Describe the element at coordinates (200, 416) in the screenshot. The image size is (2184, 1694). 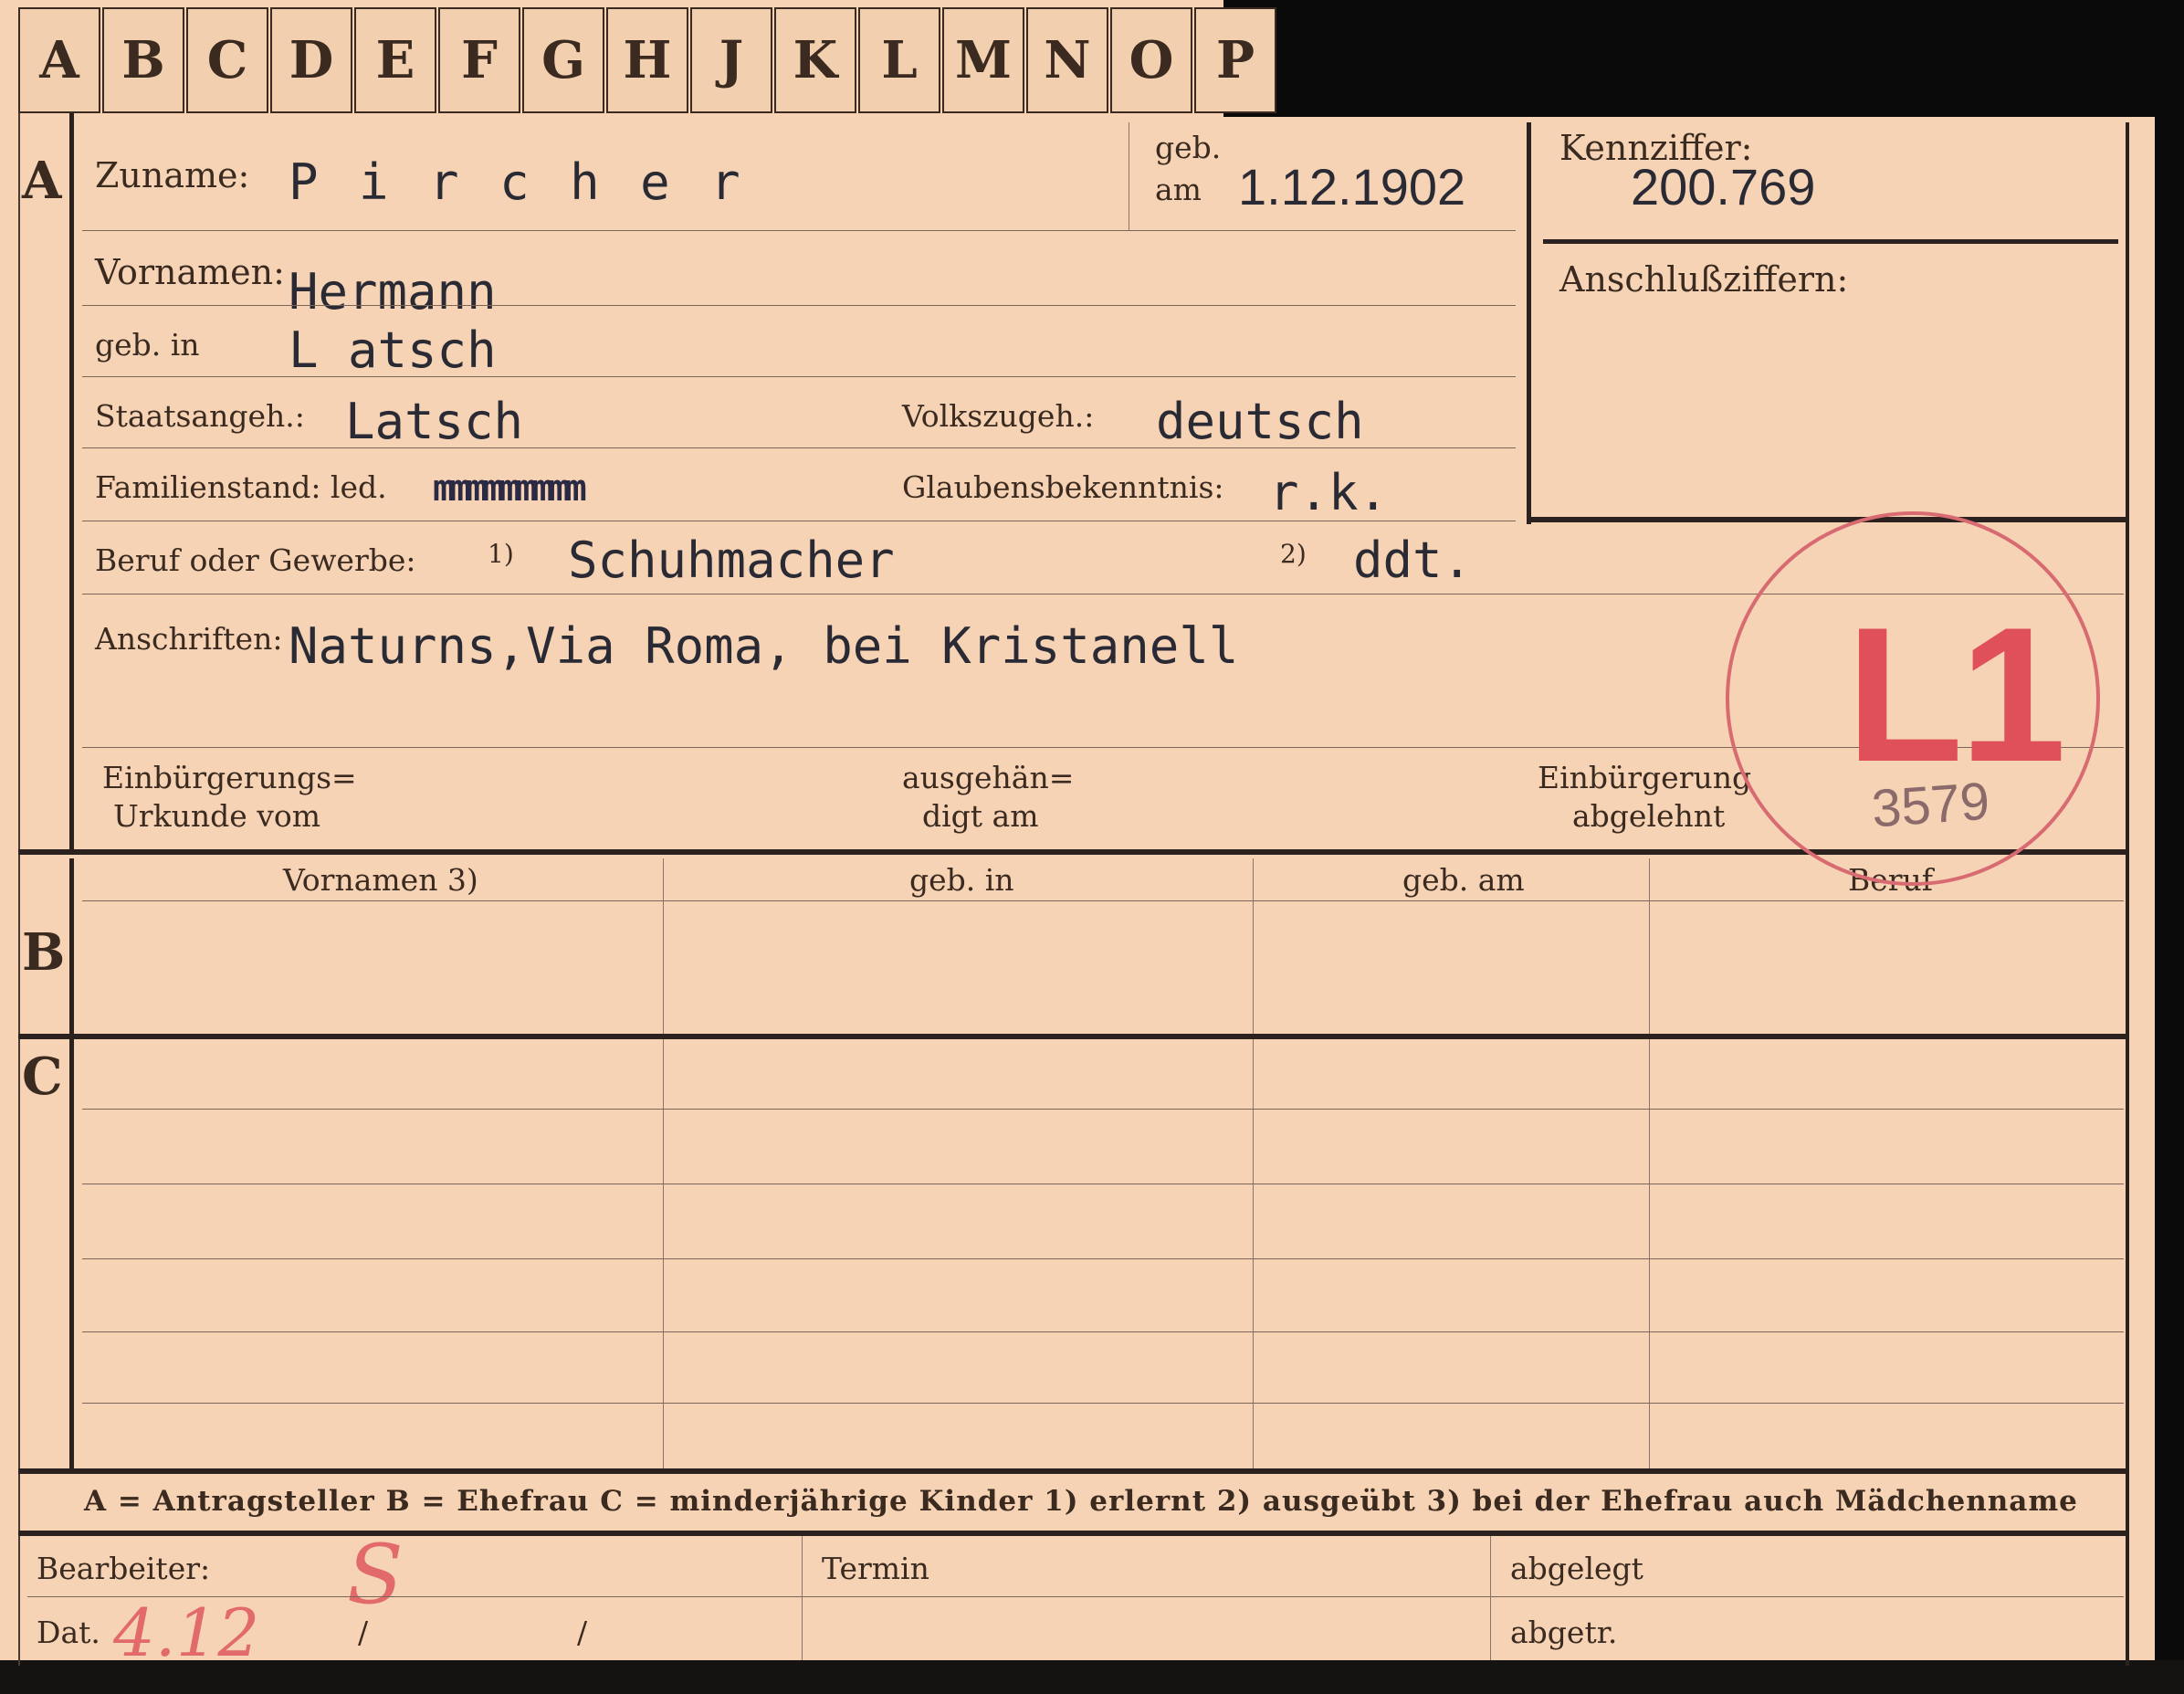
I see `citizenship-label: Staatsangeh.:` at that location.